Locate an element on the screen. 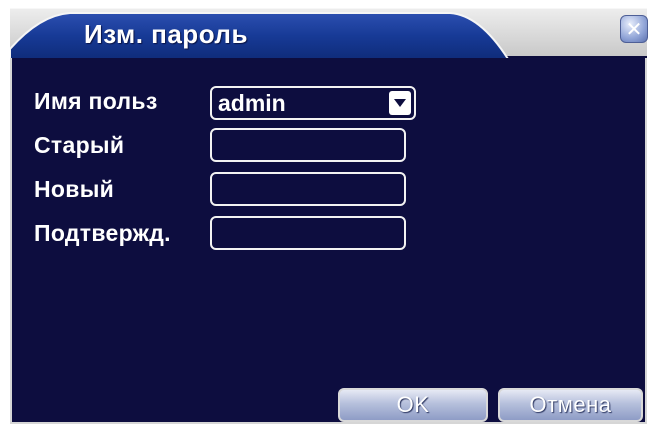  old-password-label: Старый is located at coordinates (79, 145).